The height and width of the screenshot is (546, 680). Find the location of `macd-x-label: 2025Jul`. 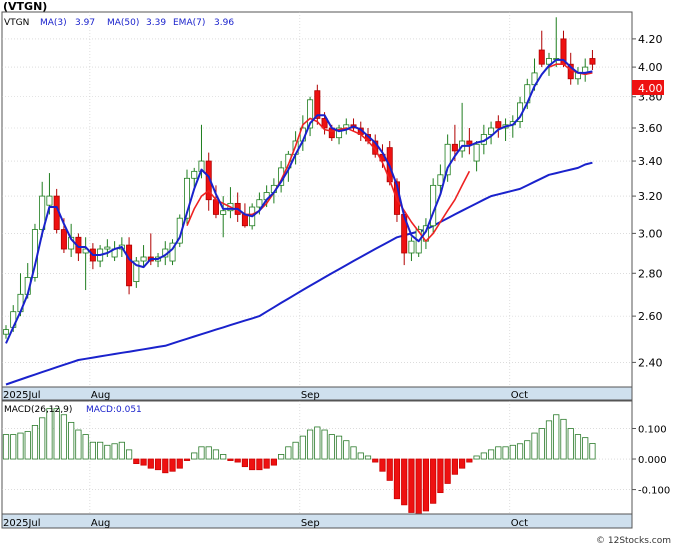

macd-x-label: 2025Jul is located at coordinates (22, 523).